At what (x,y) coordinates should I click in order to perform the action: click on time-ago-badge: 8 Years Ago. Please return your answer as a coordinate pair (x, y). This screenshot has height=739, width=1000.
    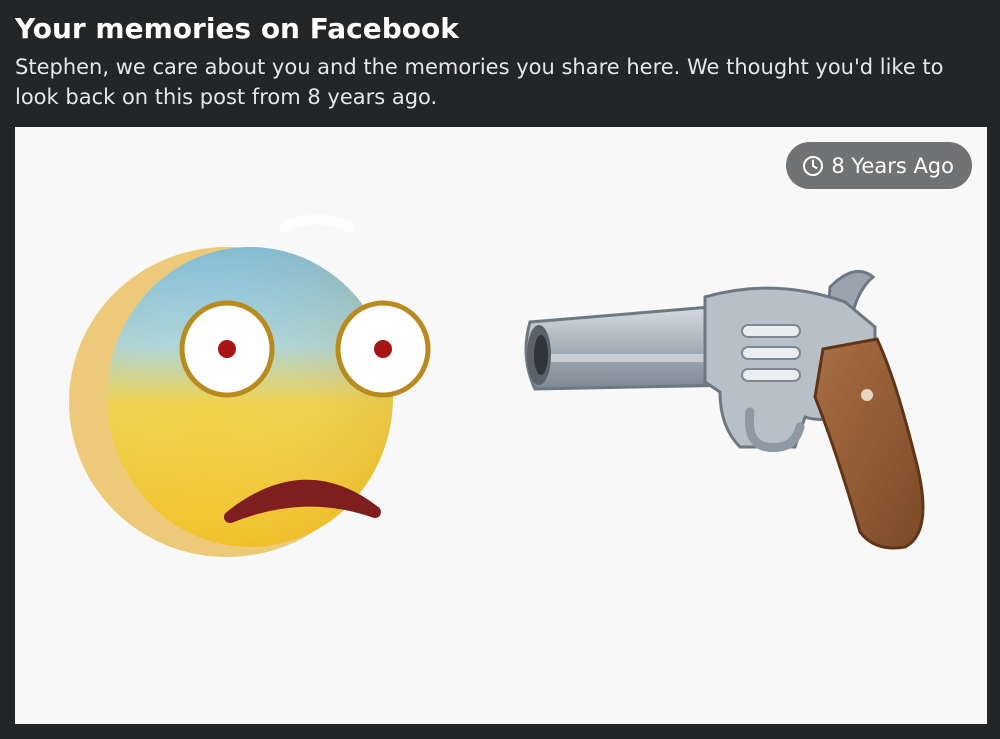
    Looking at the image, I should click on (879, 165).